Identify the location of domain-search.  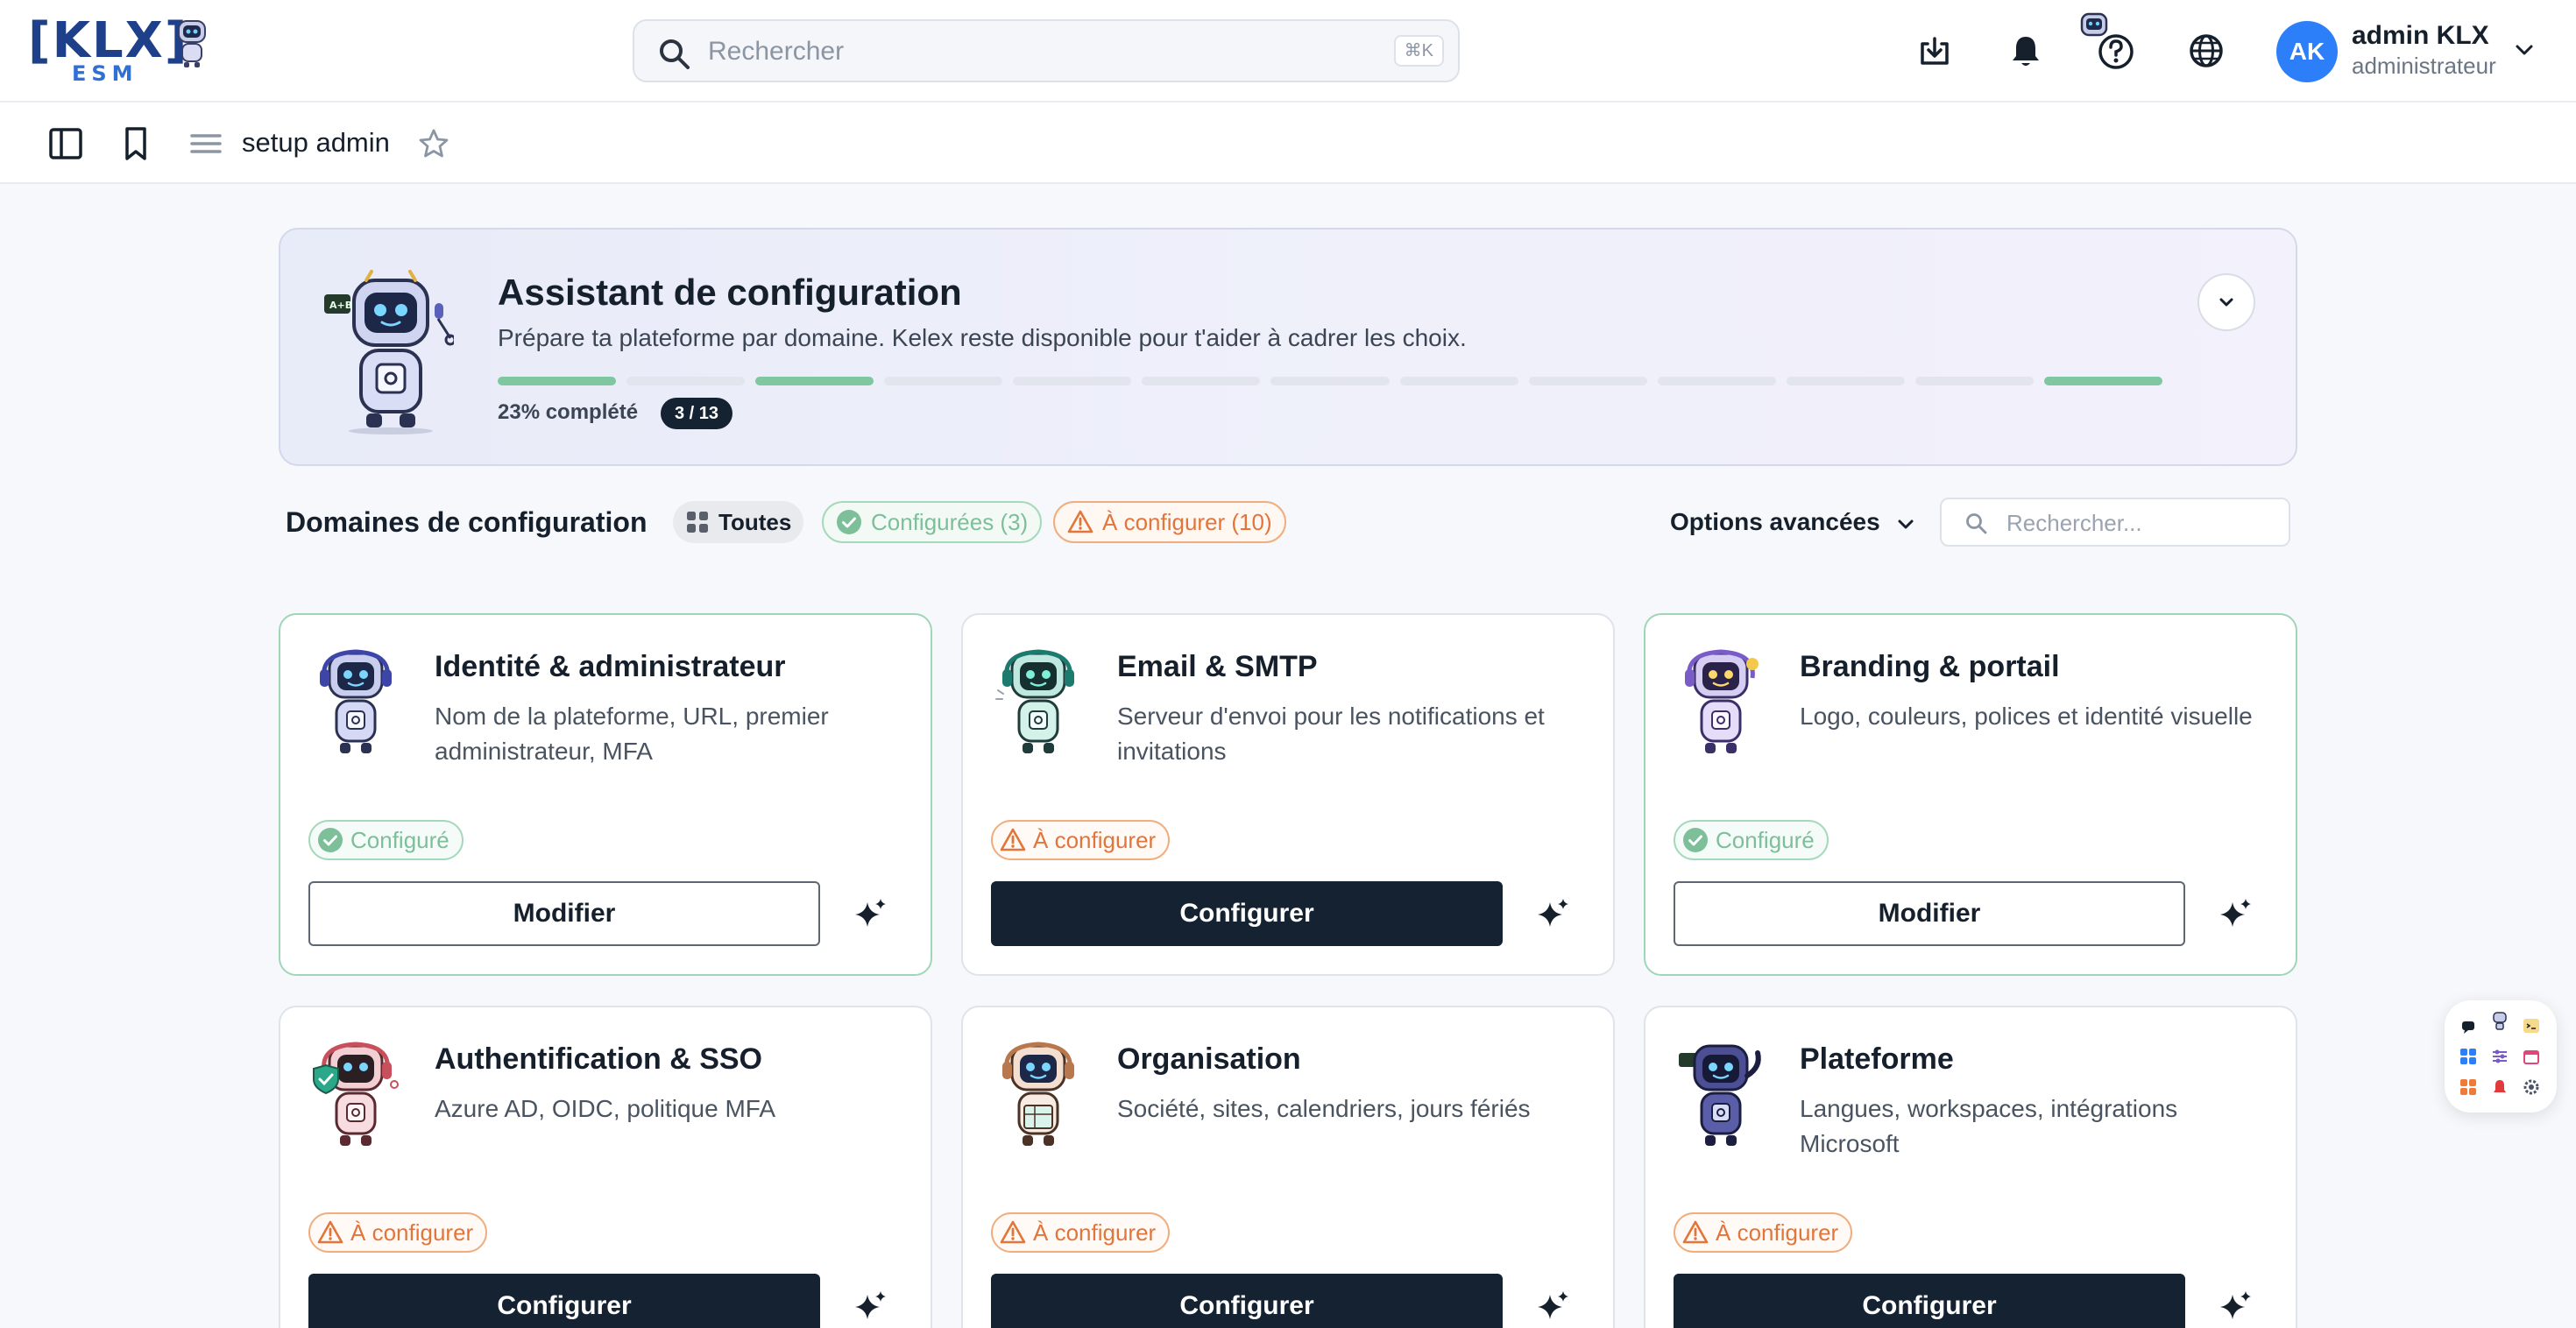
(2115, 522).